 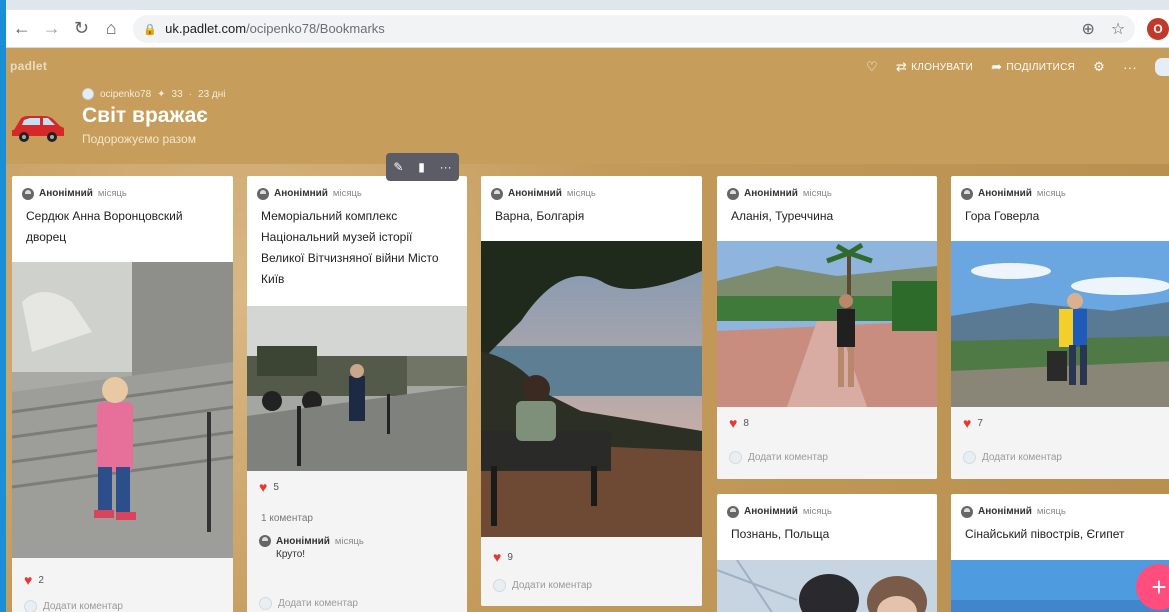 What do you see at coordinates (1087, 29) in the screenshot?
I see `add-bookmark-plus-icon: ⊕` at bounding box center [1087, 29].